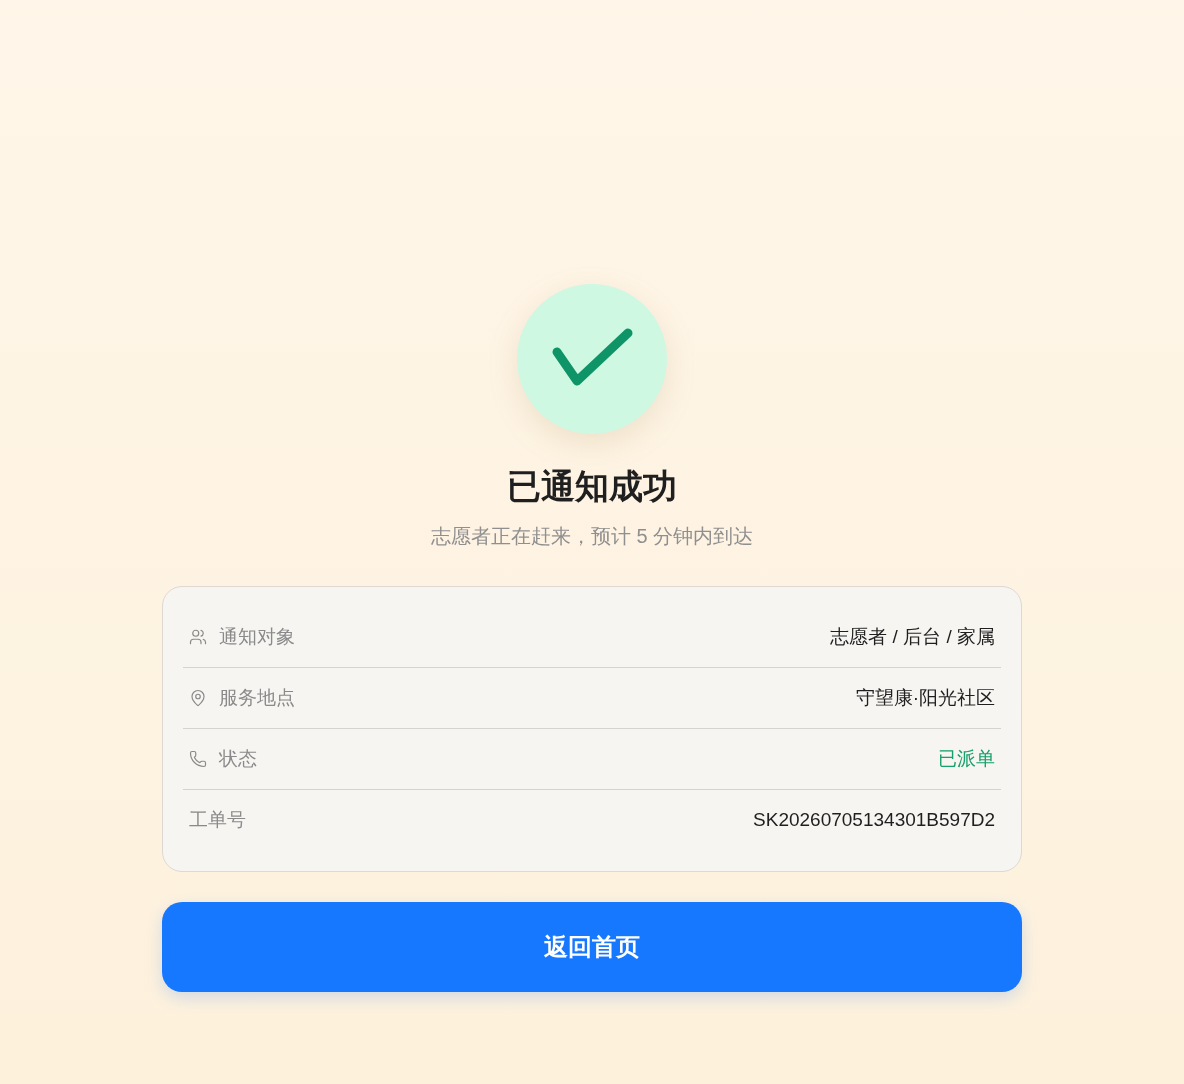 The width and height of the screenshot is (1184, 1084). I want to click on back-home-button: 返回首页, so click(592, 947).